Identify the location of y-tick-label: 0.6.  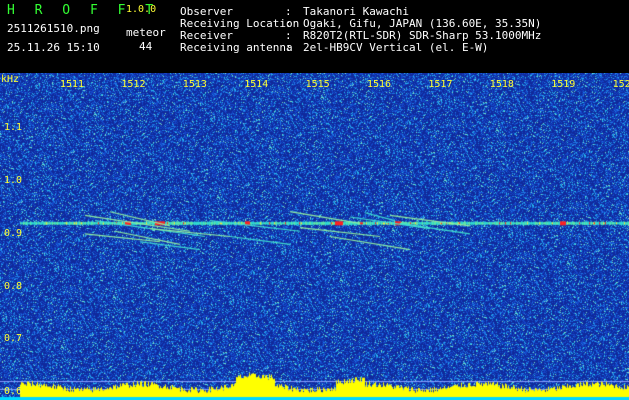
(13, 392).